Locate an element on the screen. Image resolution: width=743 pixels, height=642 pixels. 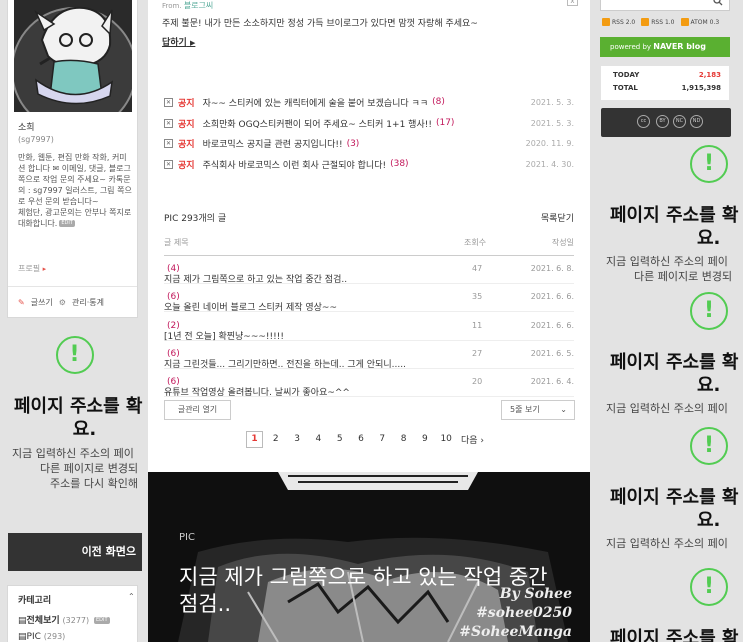
comment-count: (38) is located at coordinates (399, 164).